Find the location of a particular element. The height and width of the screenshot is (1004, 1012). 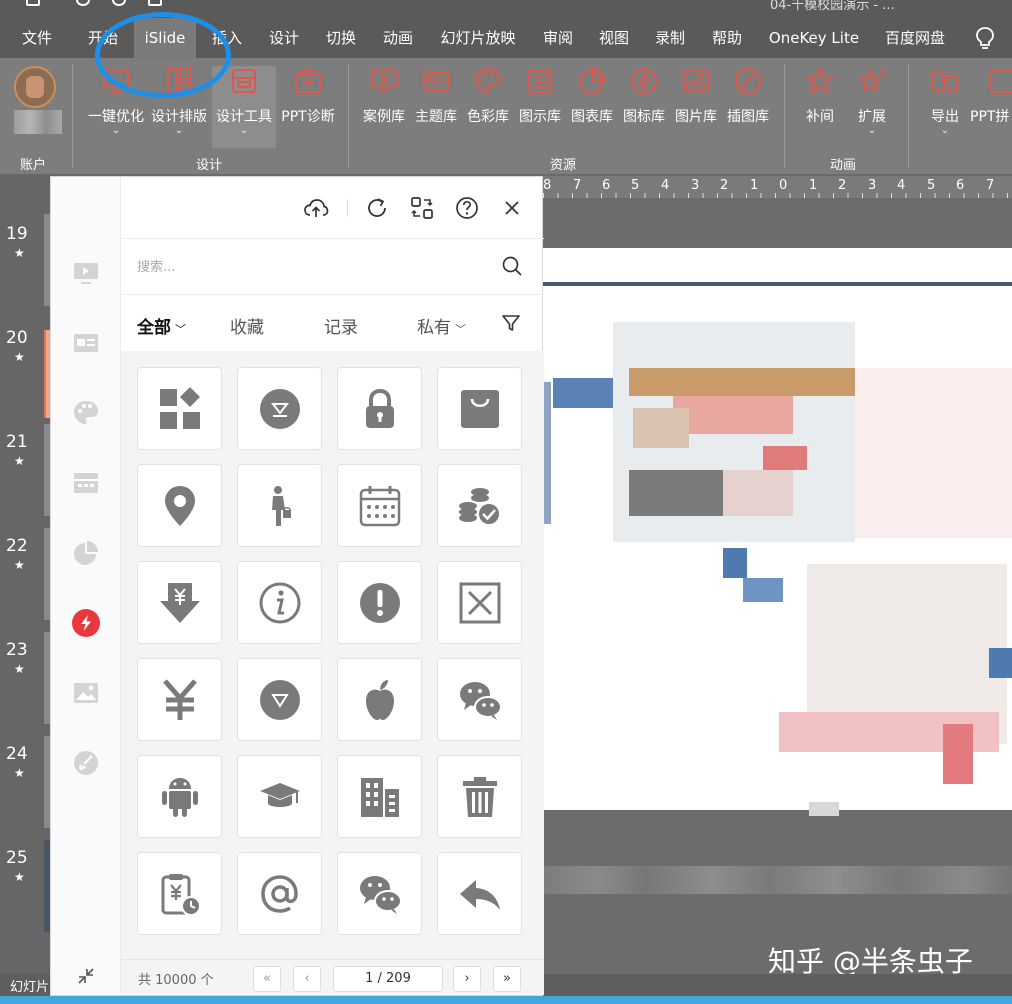

filter-funnel-icon is located at coordinates (511, 323).